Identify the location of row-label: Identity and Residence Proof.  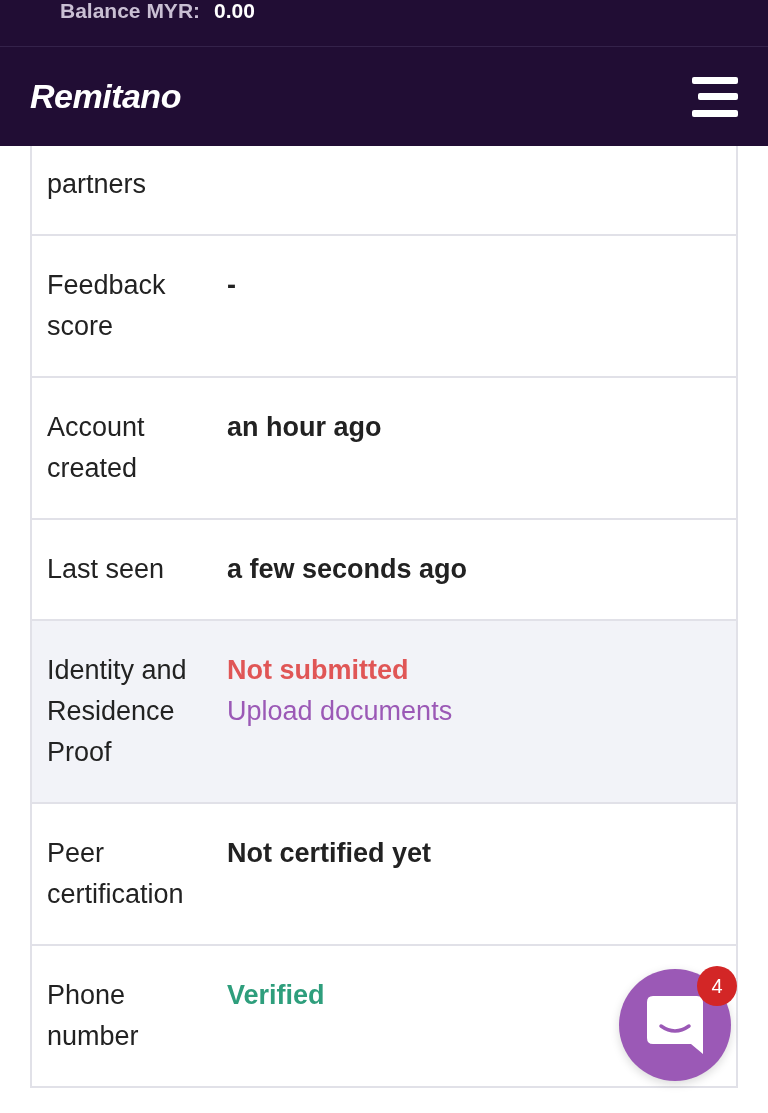
(117, 711).